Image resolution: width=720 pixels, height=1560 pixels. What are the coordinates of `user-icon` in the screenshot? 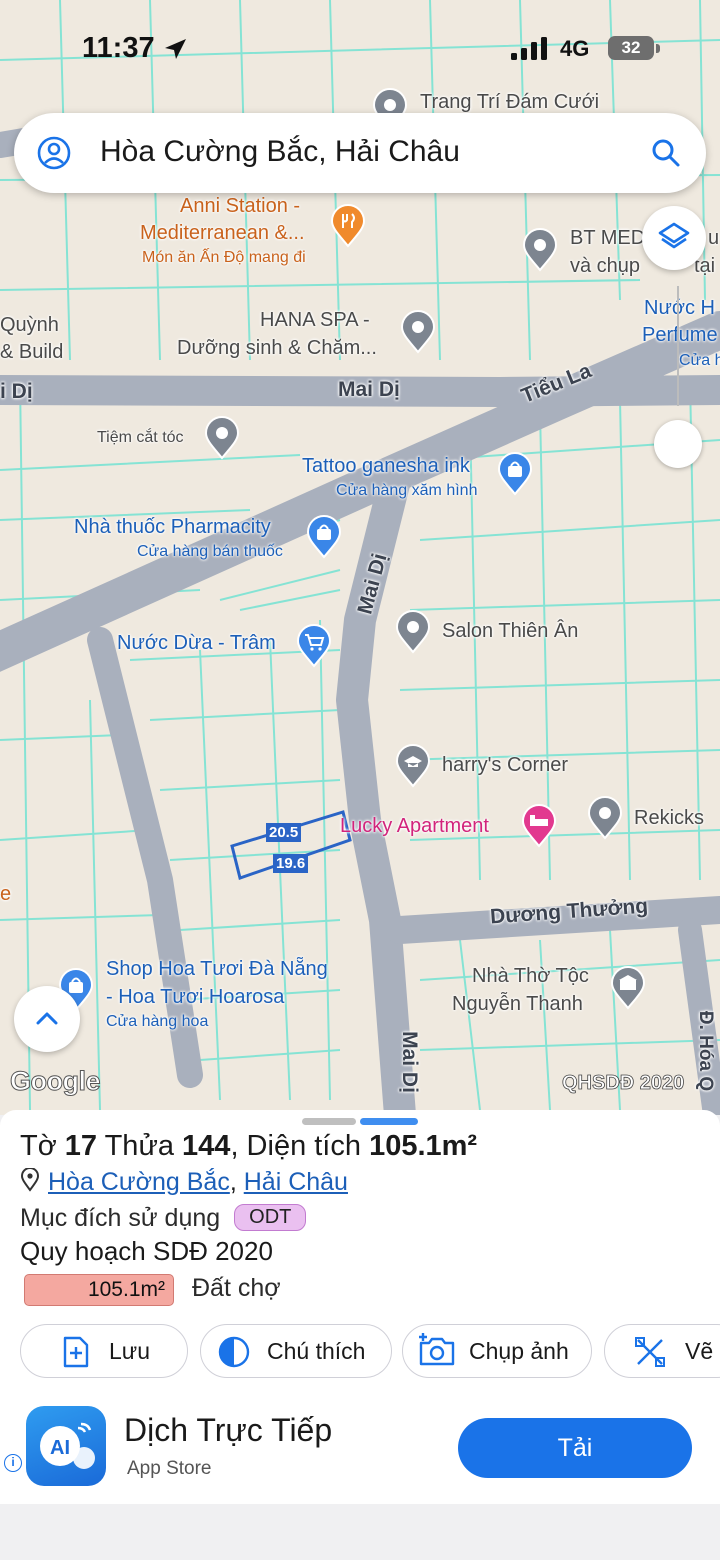 It's located at (54, 153).